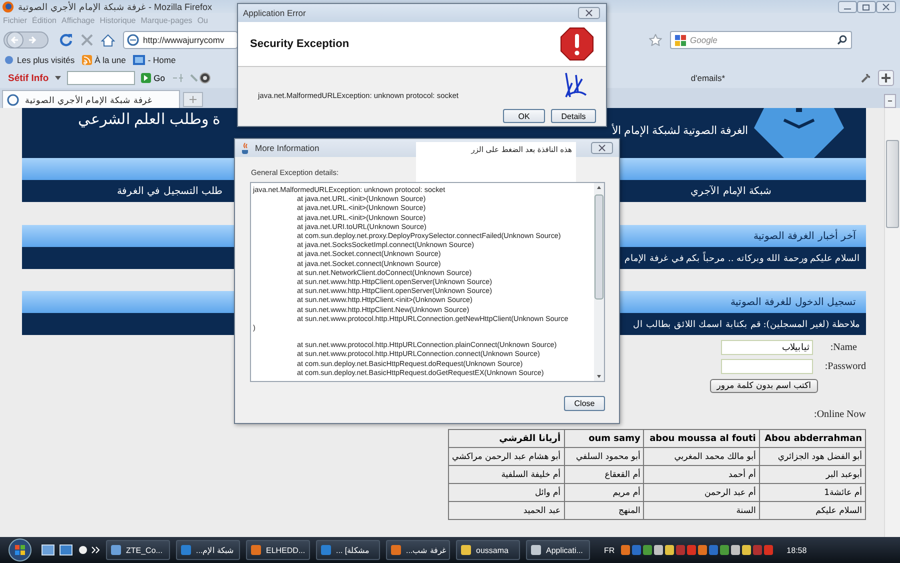 The height and width of the screenshot is (563, 900). I want to click on wrench-icon, so click(866, 78).